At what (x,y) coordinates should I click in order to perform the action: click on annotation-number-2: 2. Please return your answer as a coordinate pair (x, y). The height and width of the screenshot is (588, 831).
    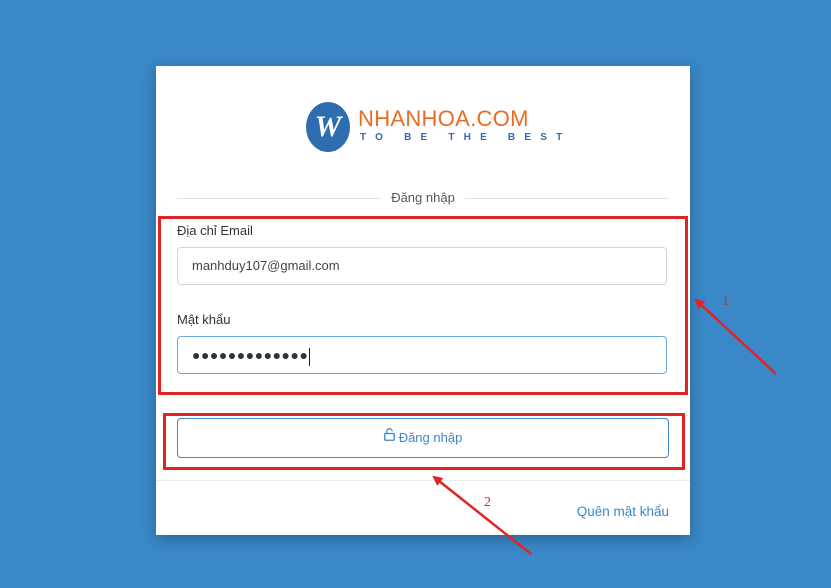
    Looking at the image, I should click on (487, 502).